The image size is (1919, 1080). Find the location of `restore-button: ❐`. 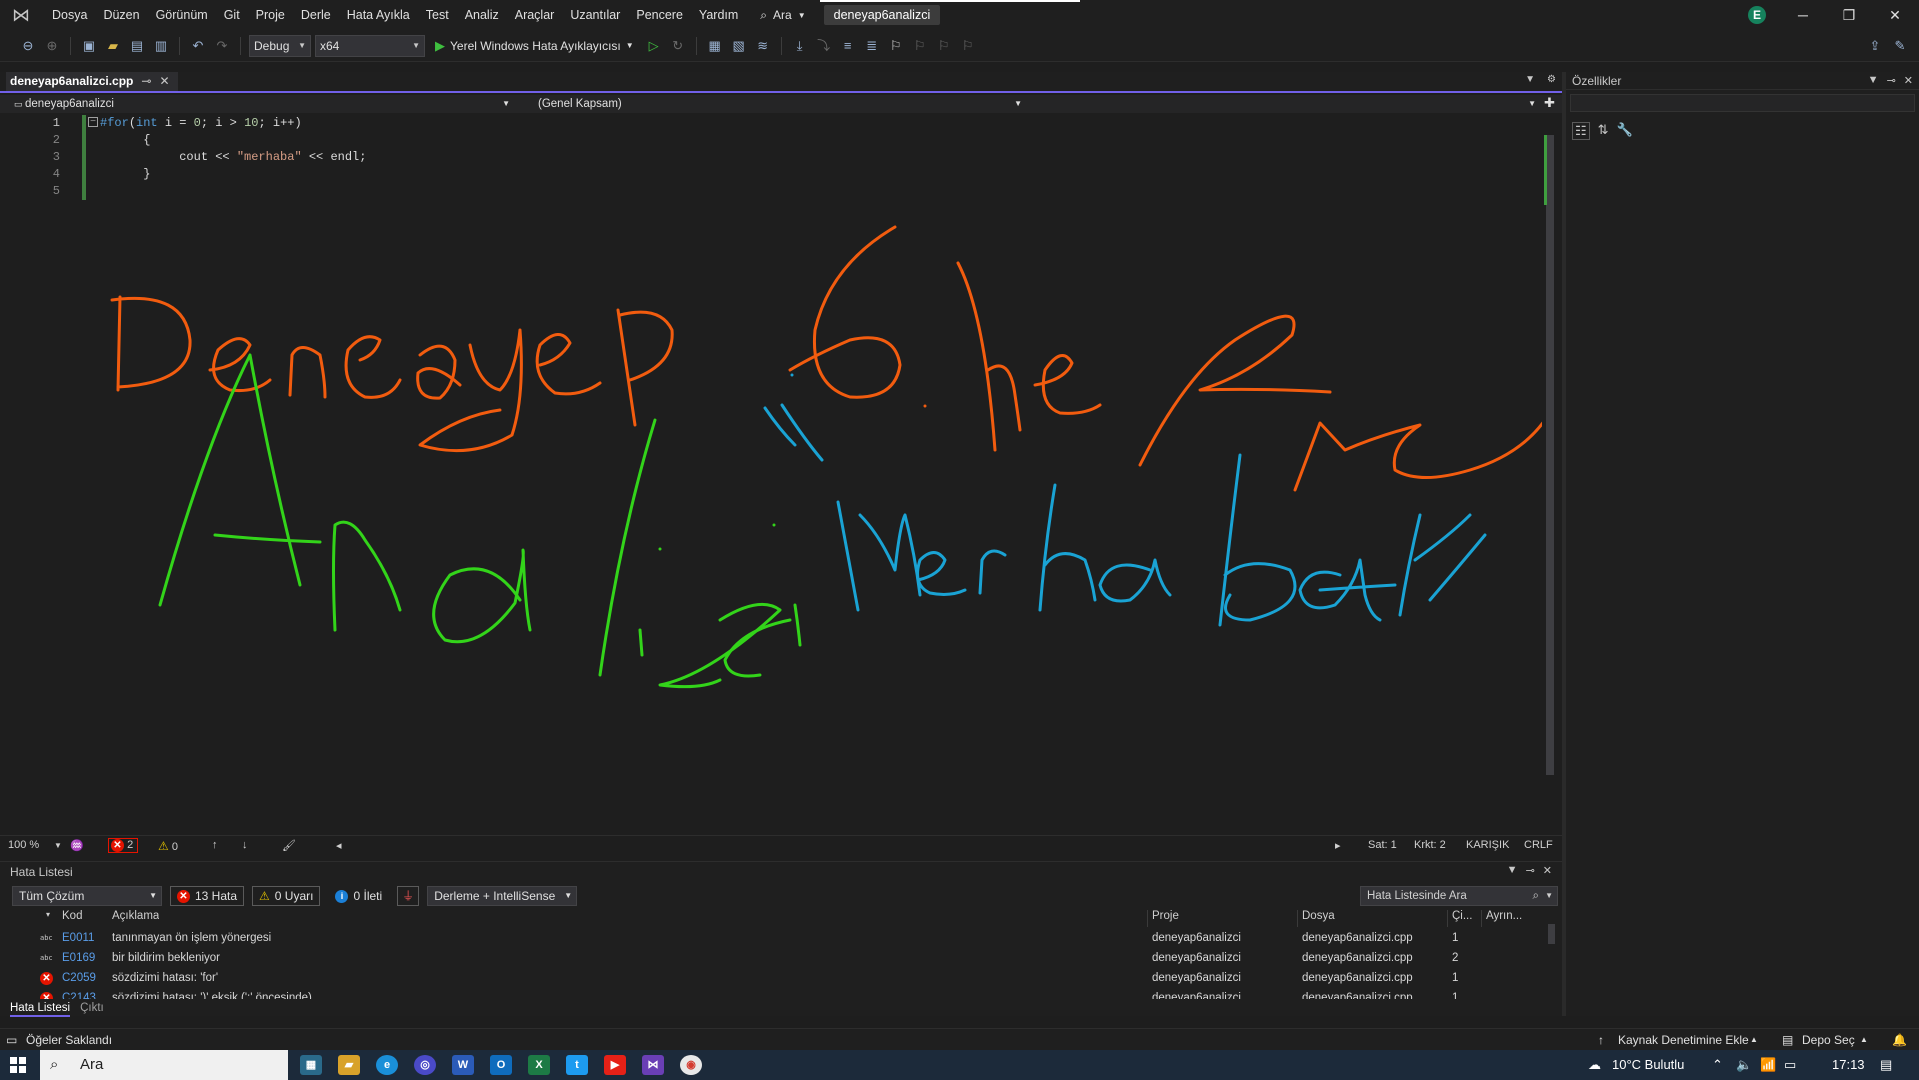

restore-button: ❐ is located at coordinates (1849, 15).